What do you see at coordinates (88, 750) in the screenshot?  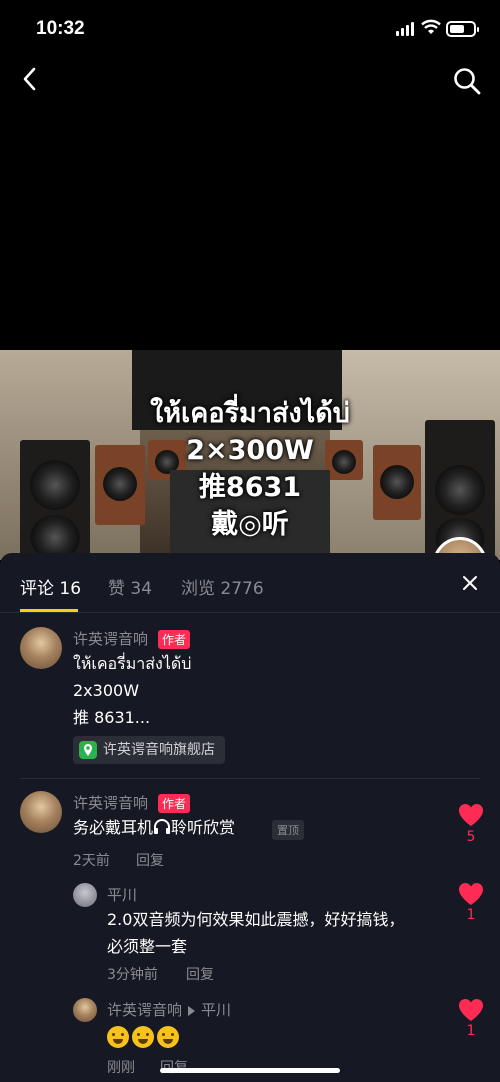 I see `location-pin-icon` at bounding box center [88, 750].